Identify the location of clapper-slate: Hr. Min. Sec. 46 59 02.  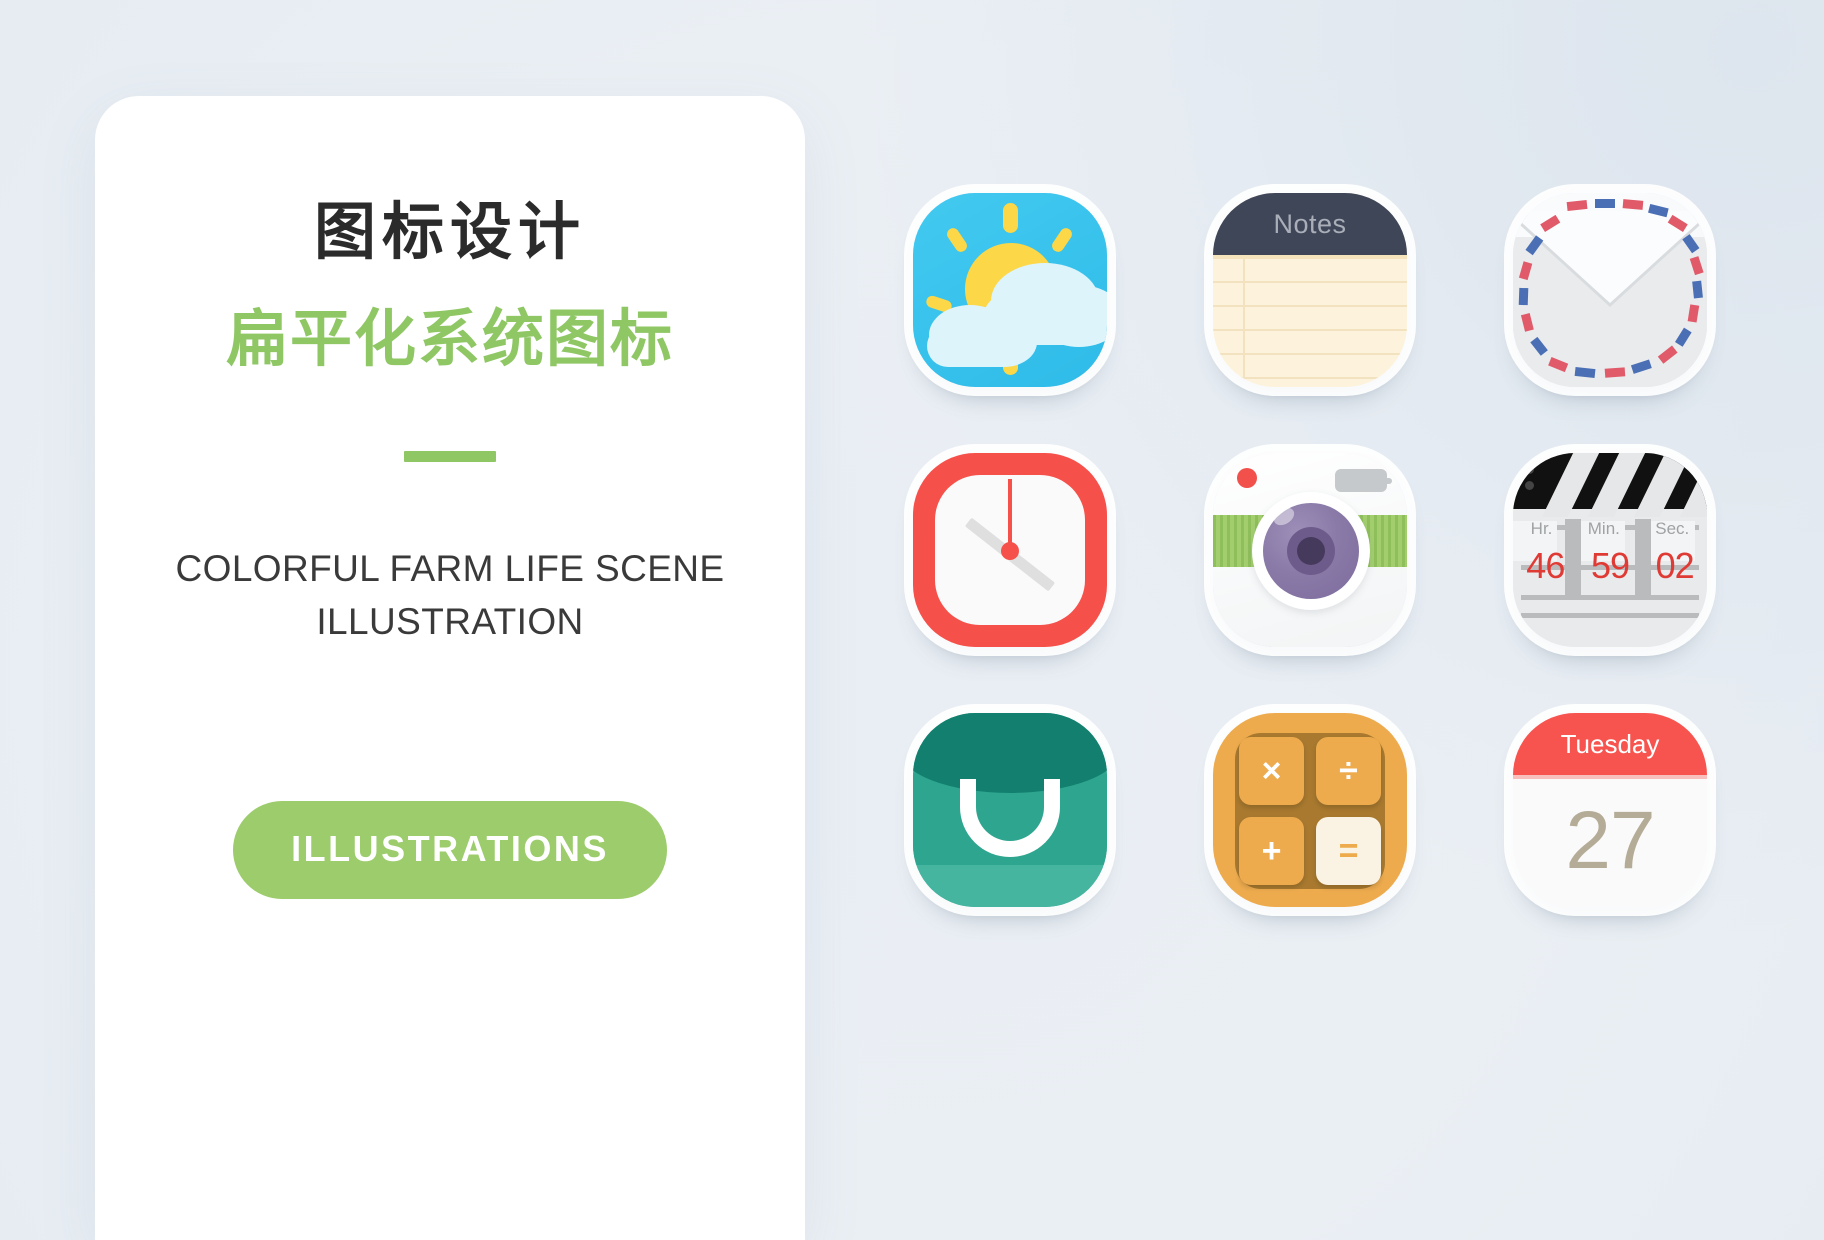
(1610, 578).